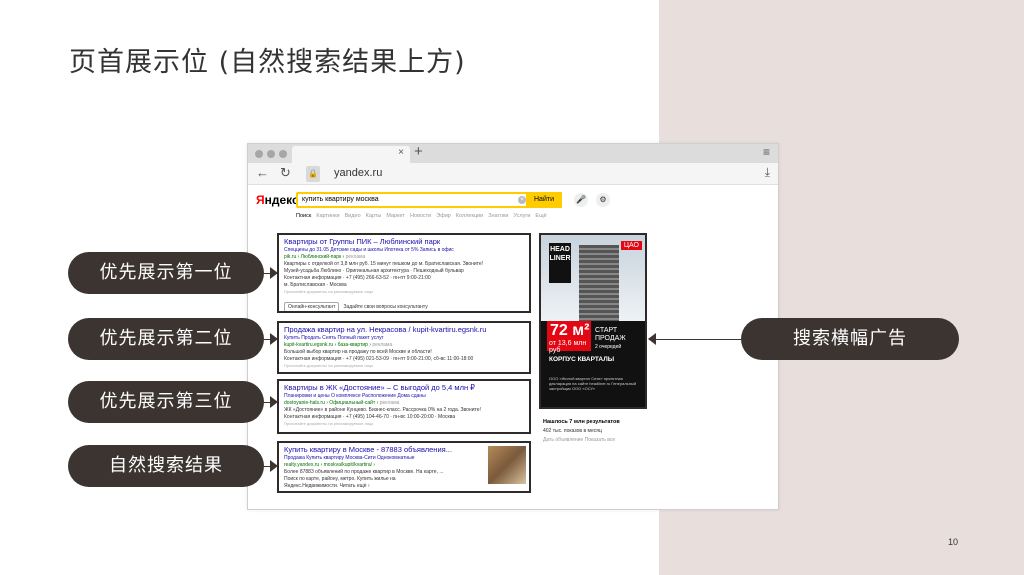  What do you see at coordinates (331, 403) in the screenshot?
I see `ad-url: dostoyanie-hals.ru › Официальный-сайт ›` at bounding box center [331, 403].